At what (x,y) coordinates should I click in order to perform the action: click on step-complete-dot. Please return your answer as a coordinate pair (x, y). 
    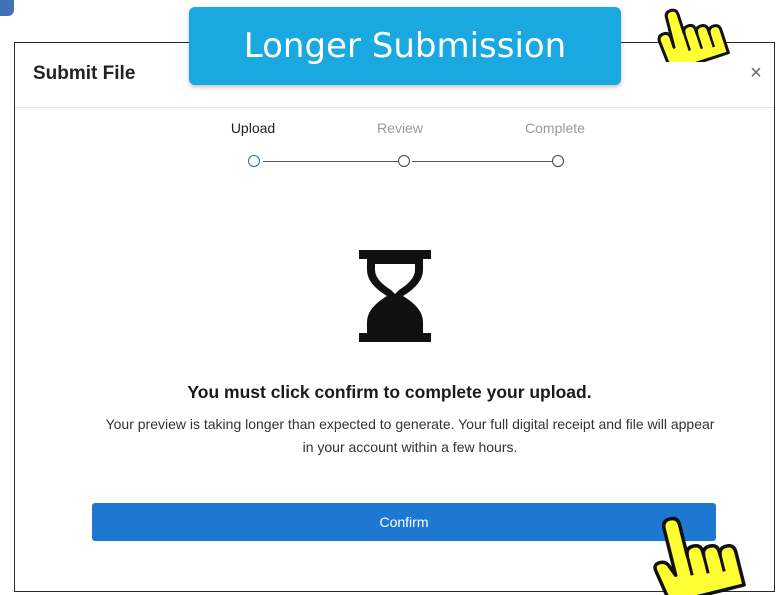
    Looking at the image, I should click on (558, 161).